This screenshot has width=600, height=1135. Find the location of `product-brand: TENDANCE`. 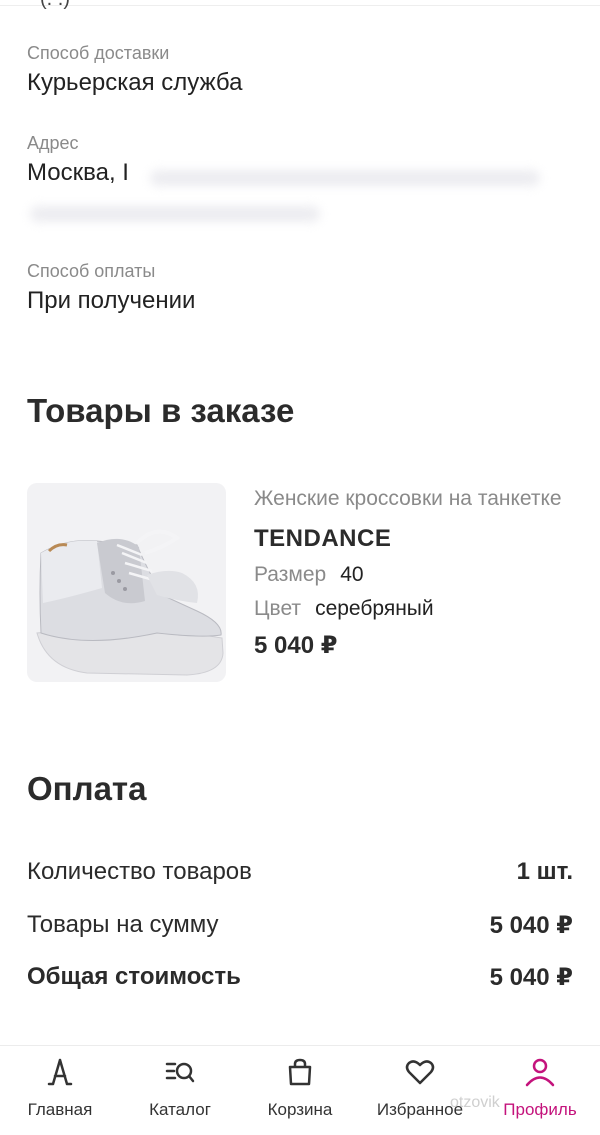

product-brand: TENDANCE is located at coordinates (323, 538).